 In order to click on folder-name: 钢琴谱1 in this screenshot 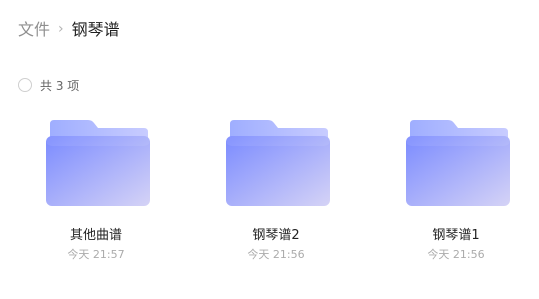, I will do `click(456, 235)`.